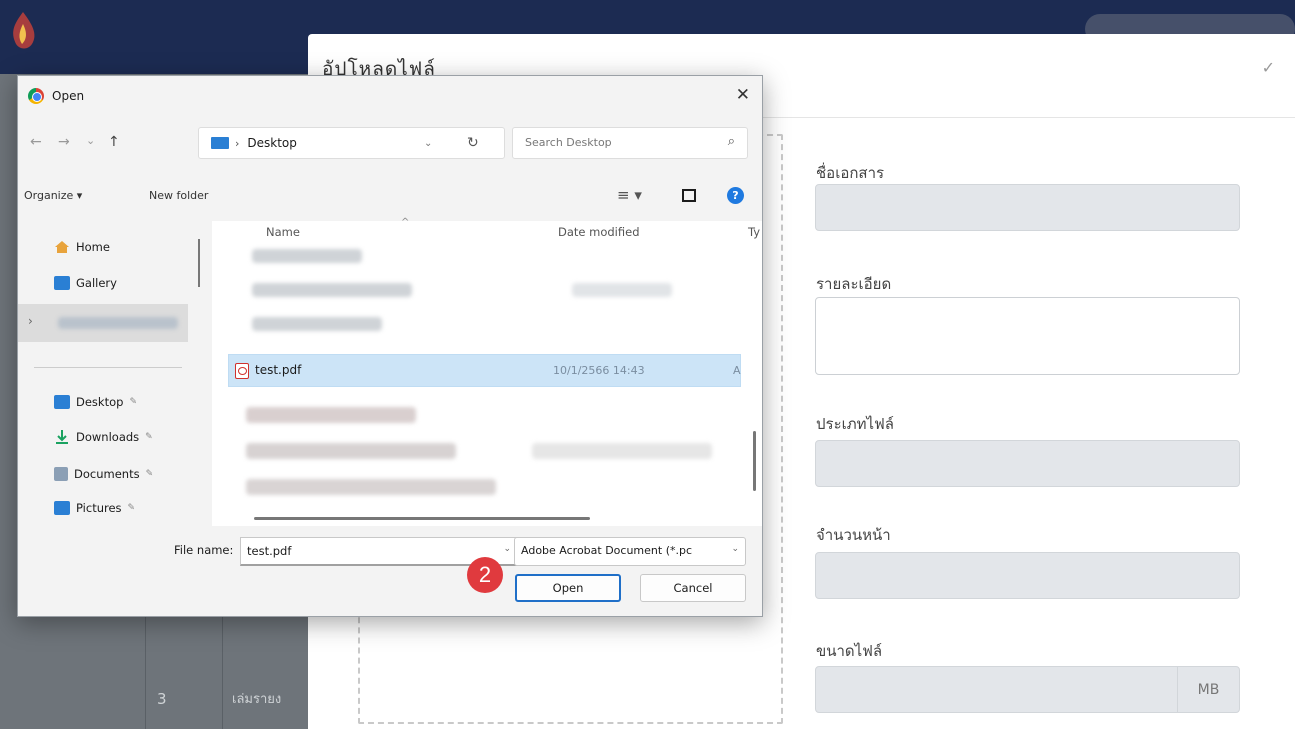  Describe the element at coordinates (1268, 67) in the screenshot. I see `close-icon: ✓` at that location.